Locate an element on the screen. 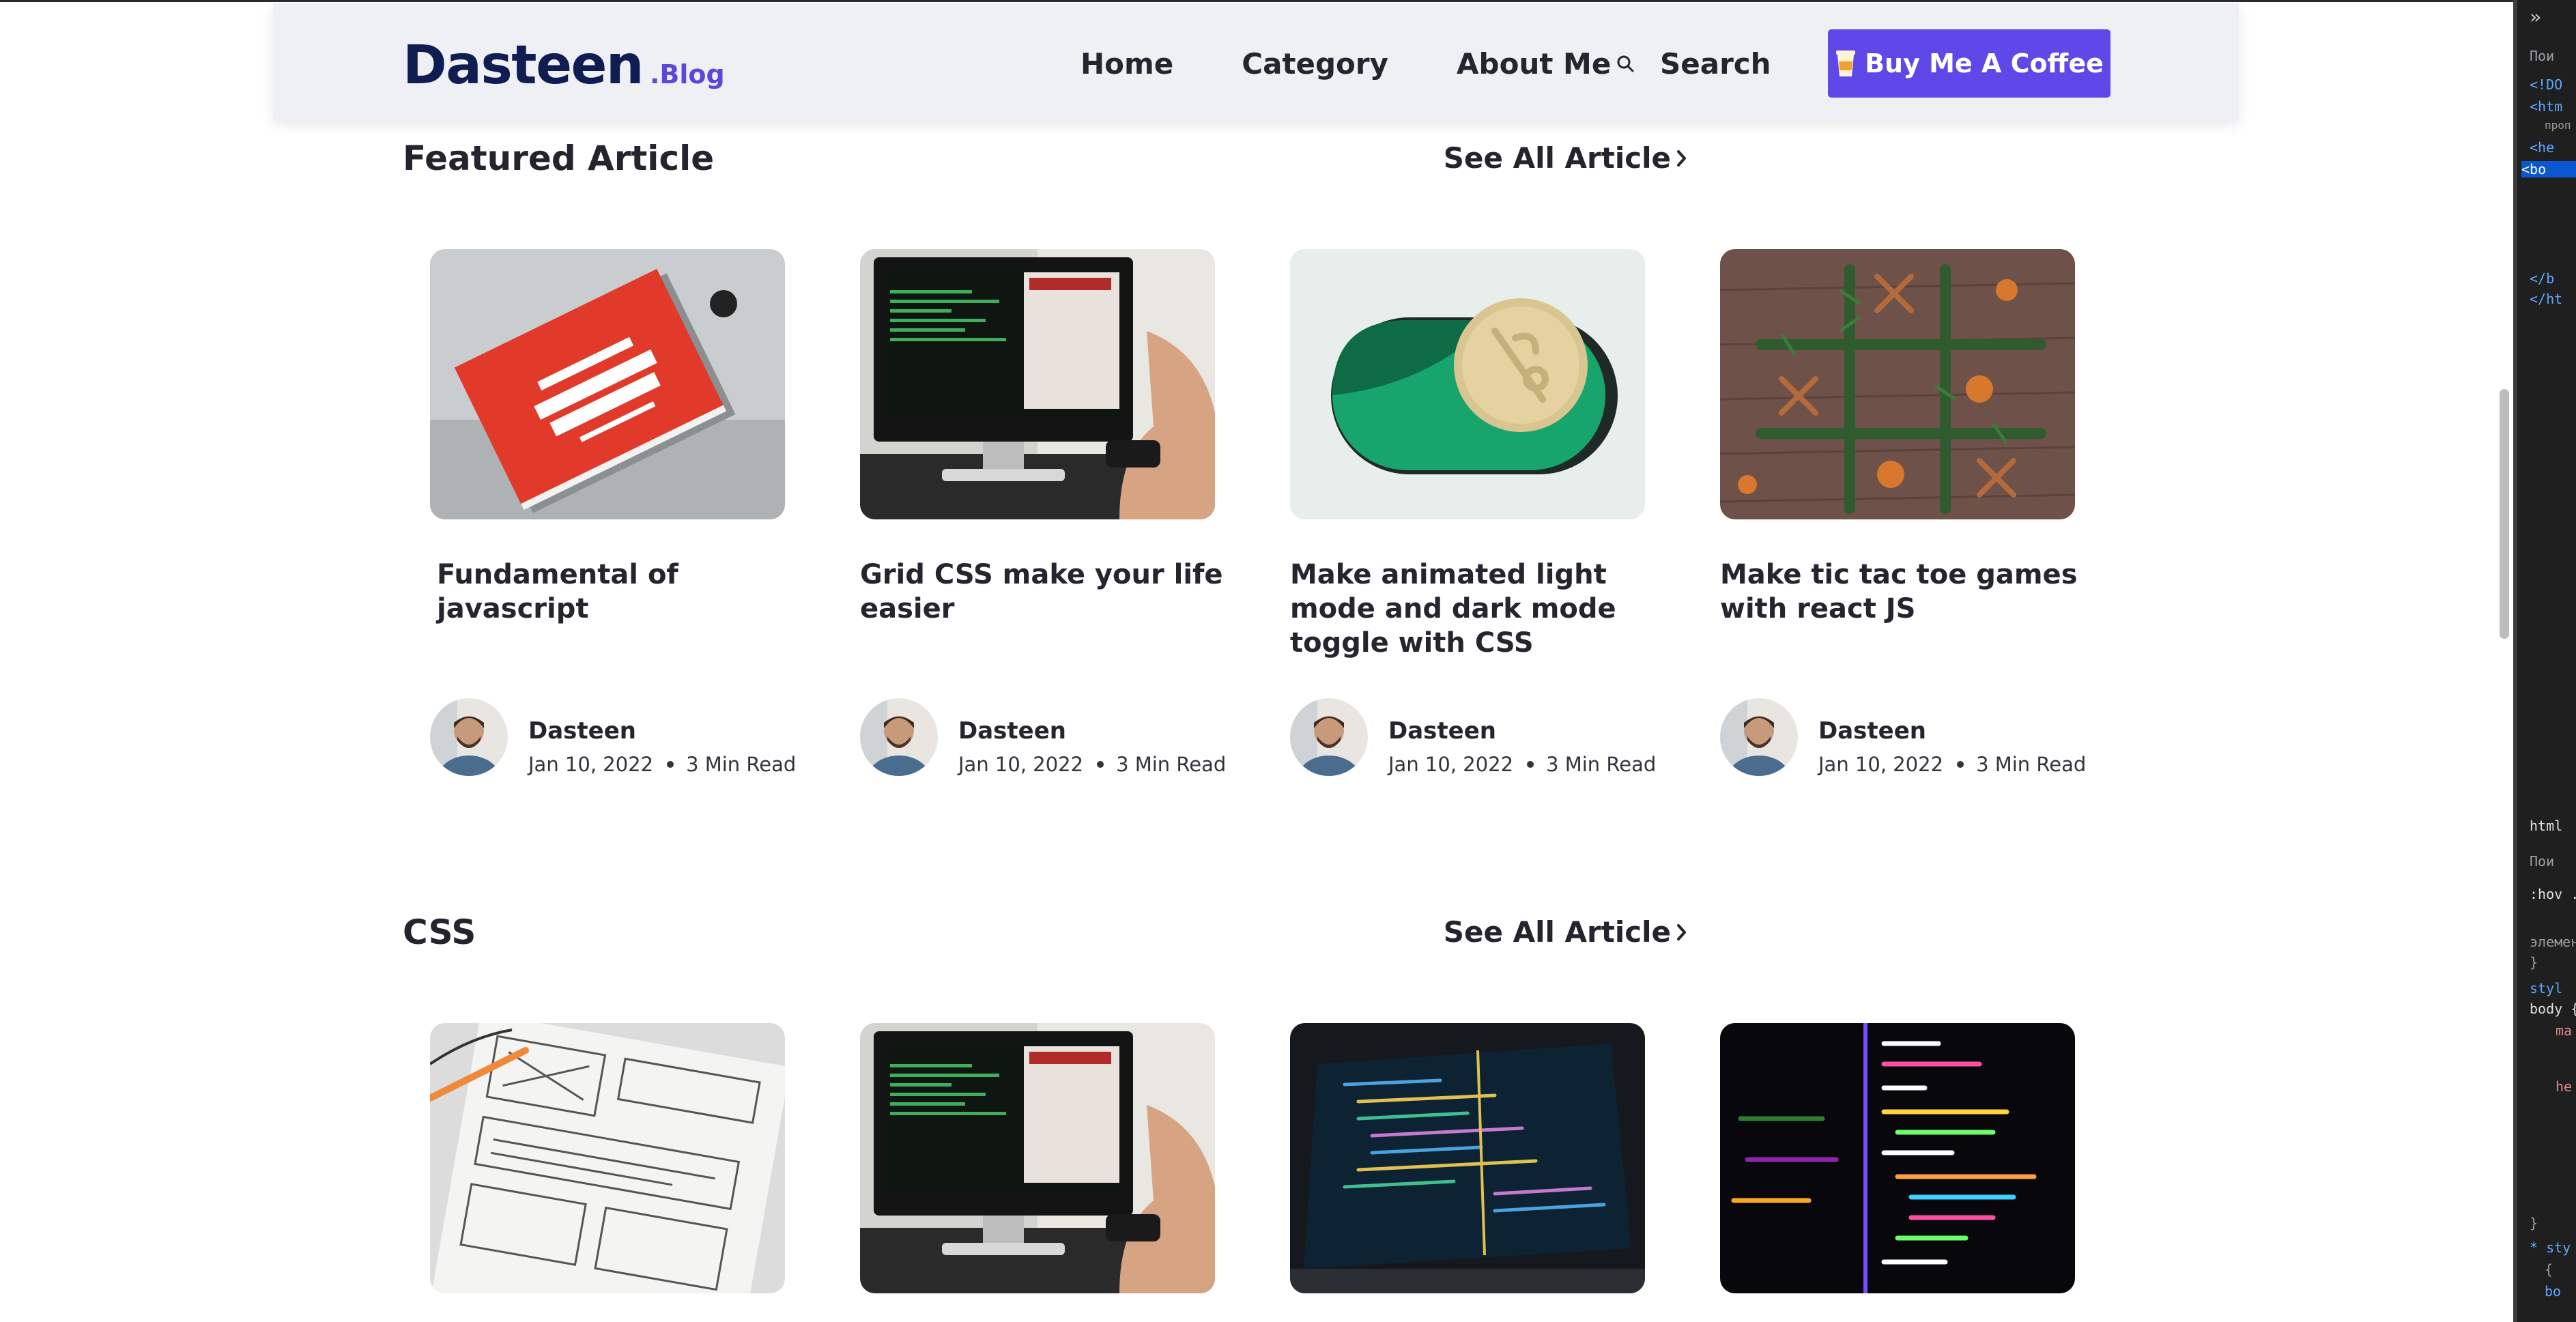  page-scrollbar is located at coordinates (2504, 514).